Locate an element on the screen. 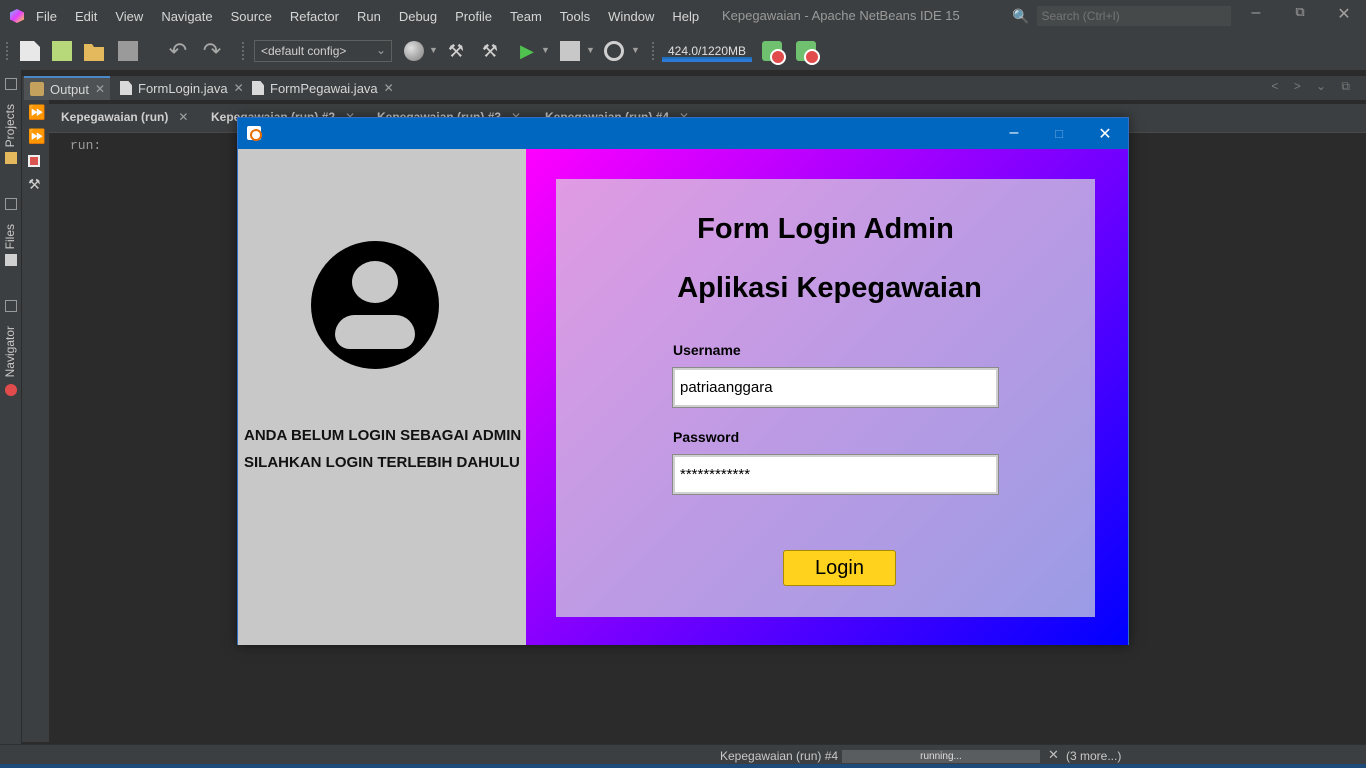 This screenshot has height=768, width=1366. login-button: Login is located at coordinates (839, 568).